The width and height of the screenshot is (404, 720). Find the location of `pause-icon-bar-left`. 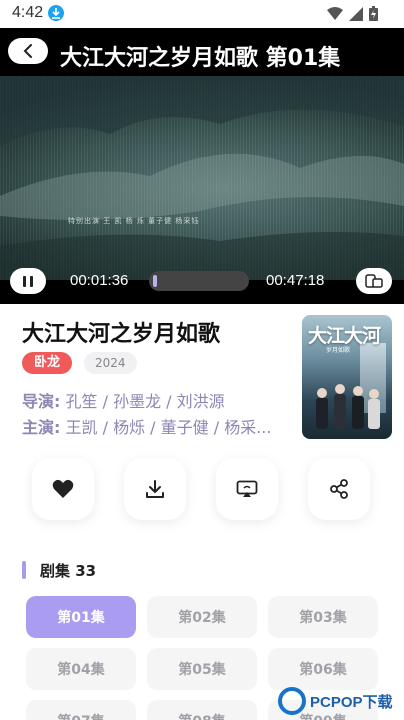

pause-icon-bar-left is located at coordinates (24, 281).